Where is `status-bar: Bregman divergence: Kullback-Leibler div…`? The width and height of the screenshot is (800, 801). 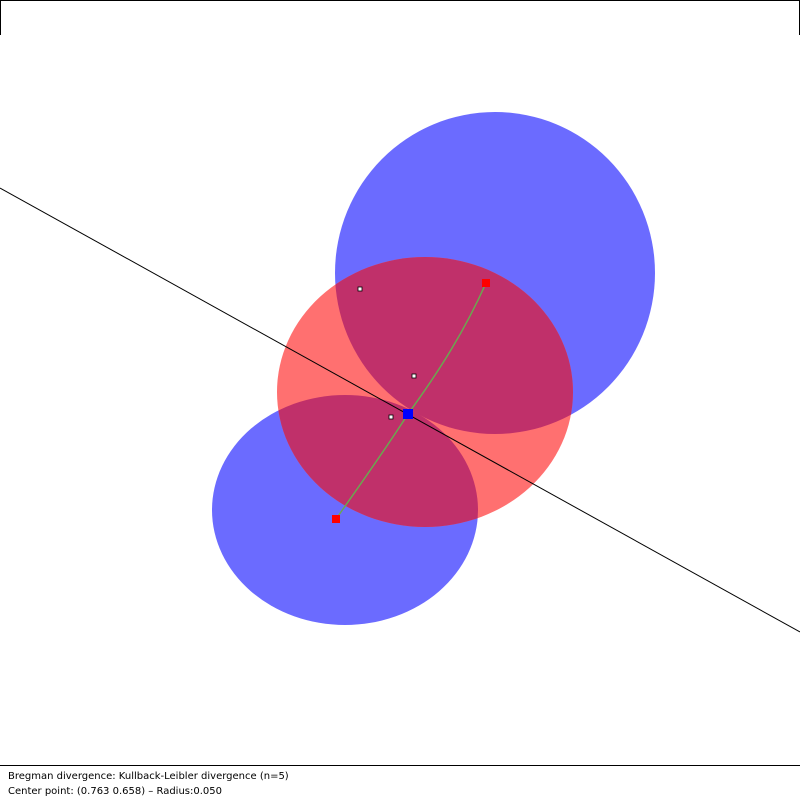 status-bar: Bregman divergence: Kullback-Leibler div… is located at coordinates (400, 783).